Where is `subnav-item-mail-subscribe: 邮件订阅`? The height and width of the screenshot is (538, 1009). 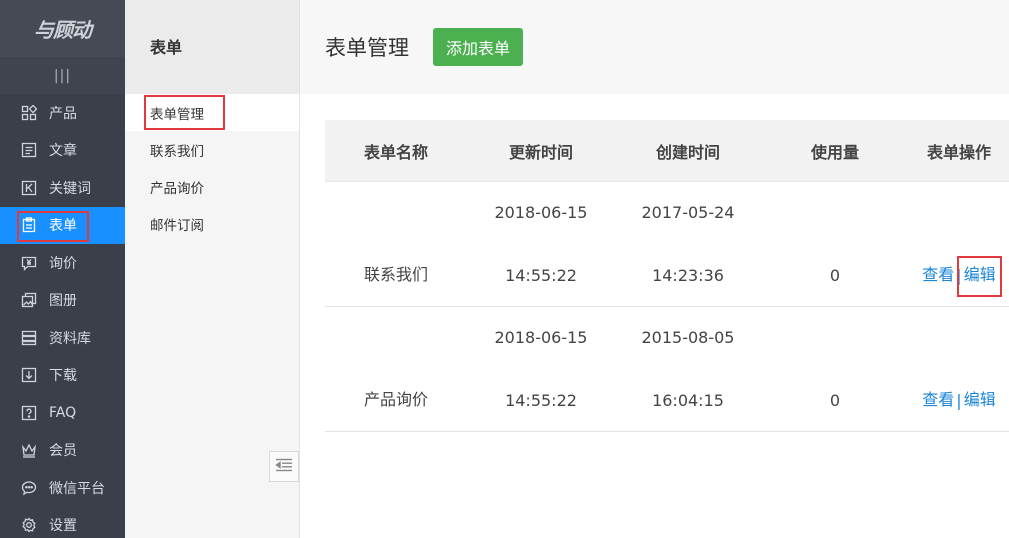 subnav-item-mail-subscribe: 邮件订阅 is located at coordinates (212, 223).